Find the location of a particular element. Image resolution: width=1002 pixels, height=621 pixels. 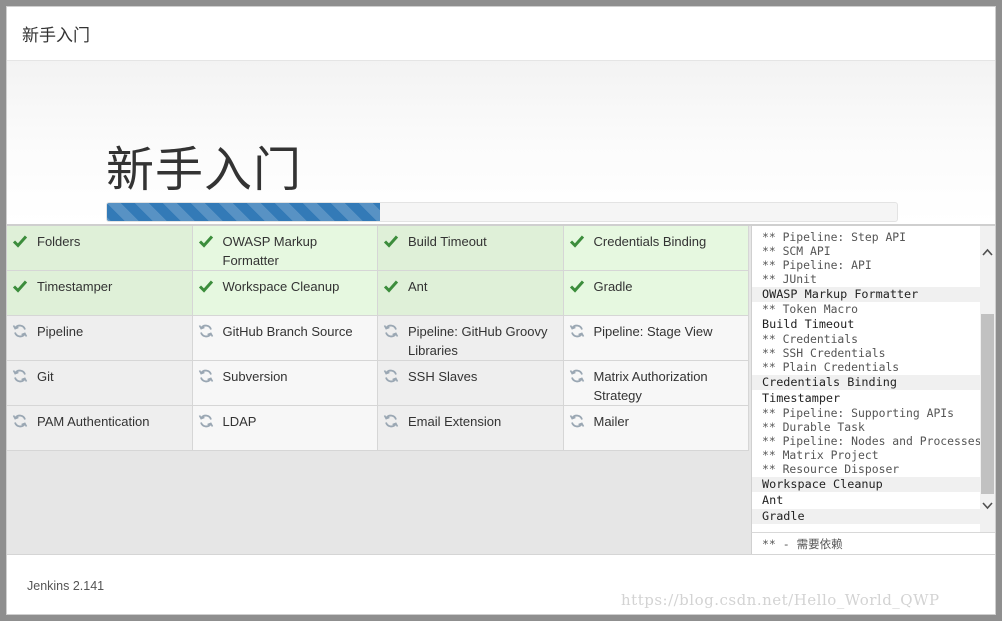

log-line: ** Credentials is located at coordinates (810, 339).